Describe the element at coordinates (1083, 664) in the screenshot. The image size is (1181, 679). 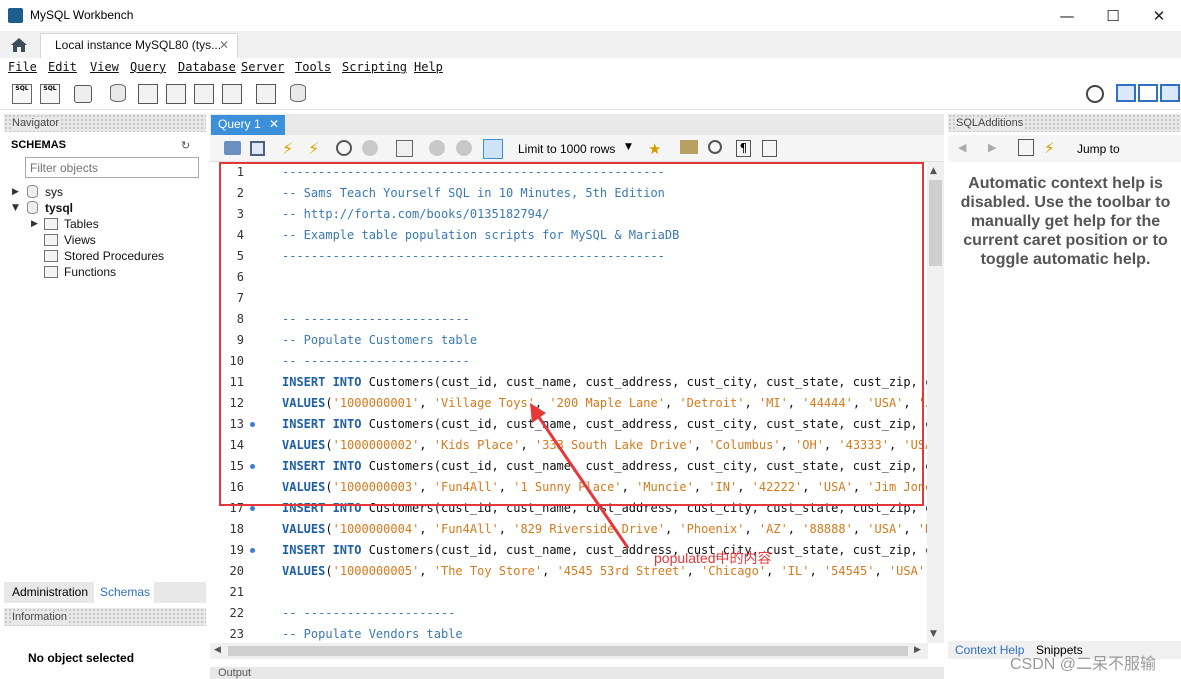
I see `watermark: CSDN @二呆不服输` at that location.